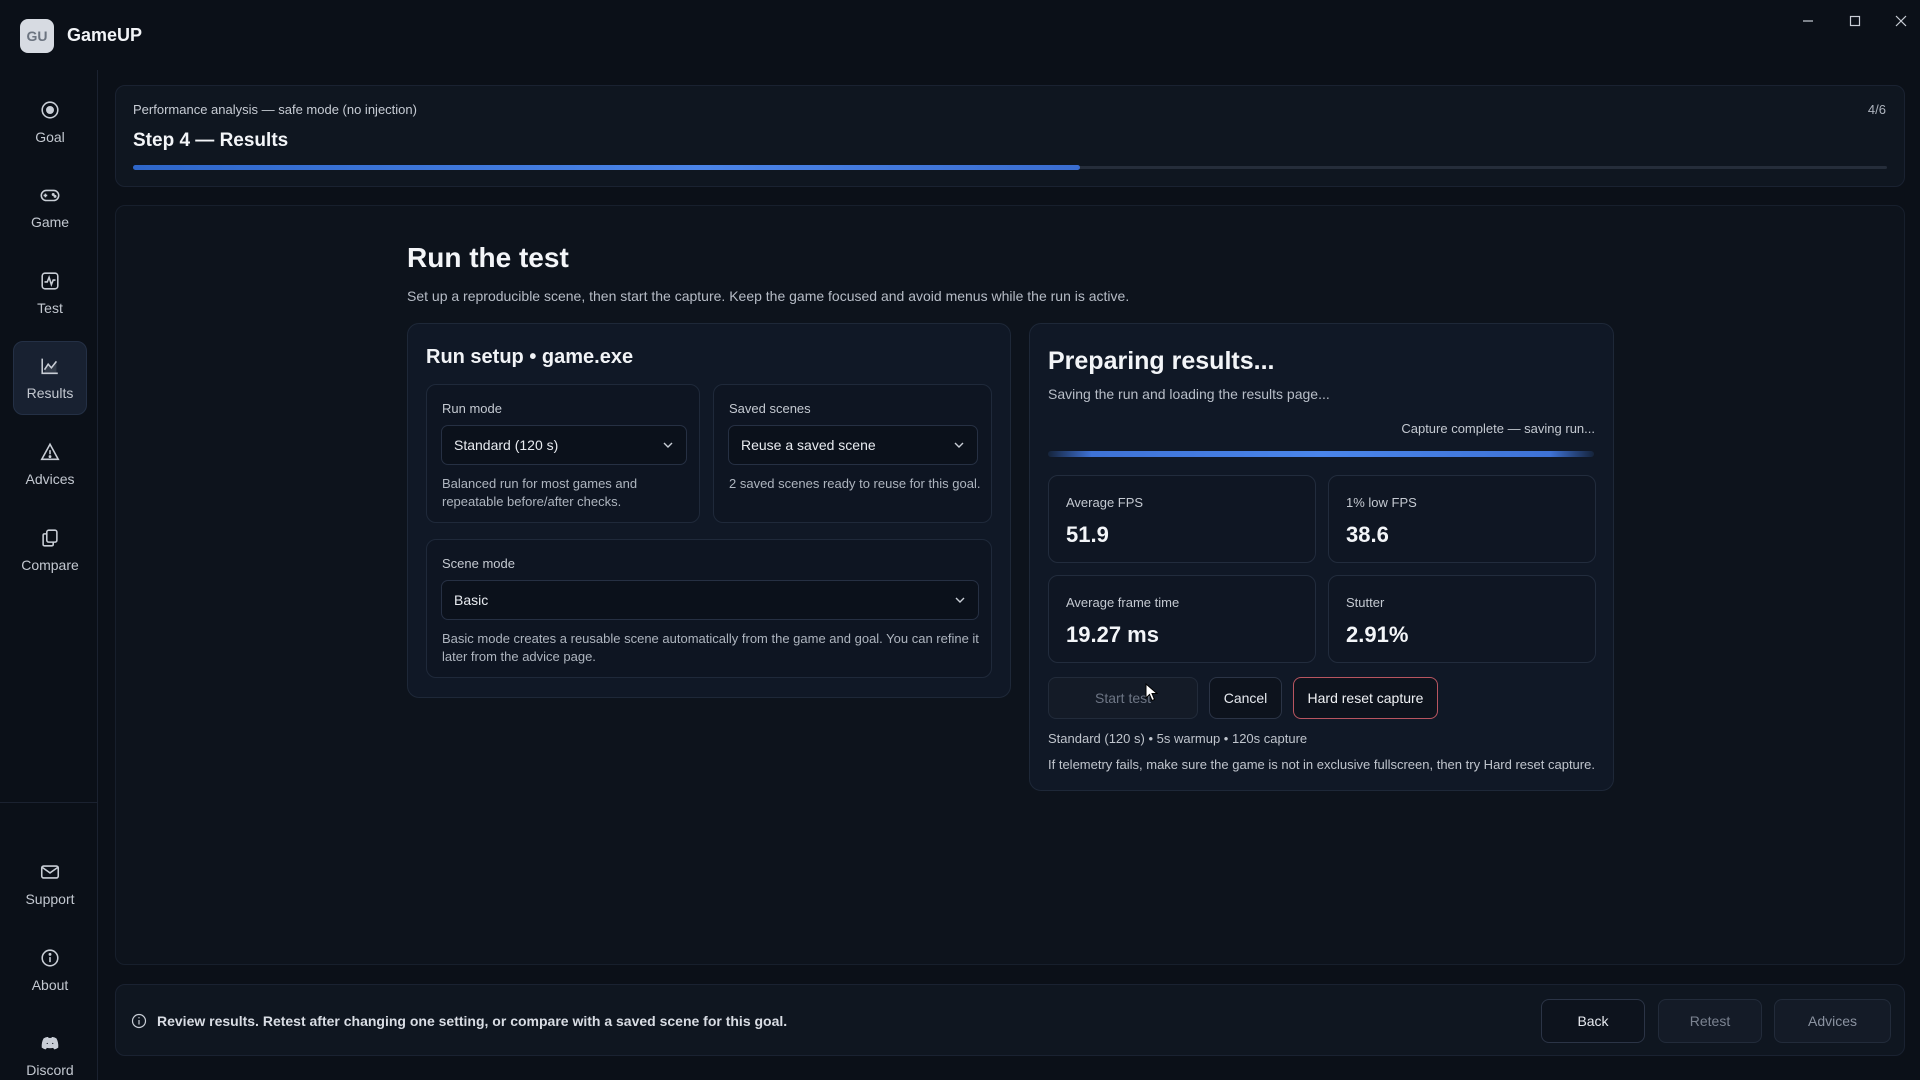  Describe the element at coordinates (50, 207) in the screenshot. I see `sidebar-item-game: Game` at that location.